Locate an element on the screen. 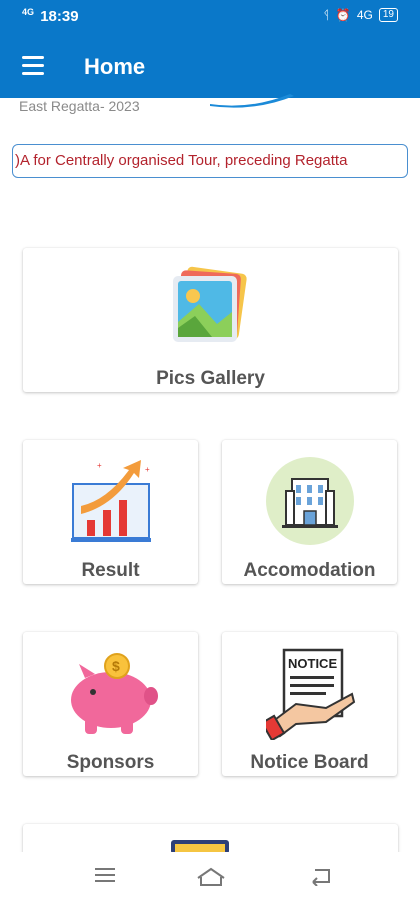 Image resolution: width=420 pixels, height=900 pixels. bluetooth-icon: ᛩ is located at coordinates (326, 15).